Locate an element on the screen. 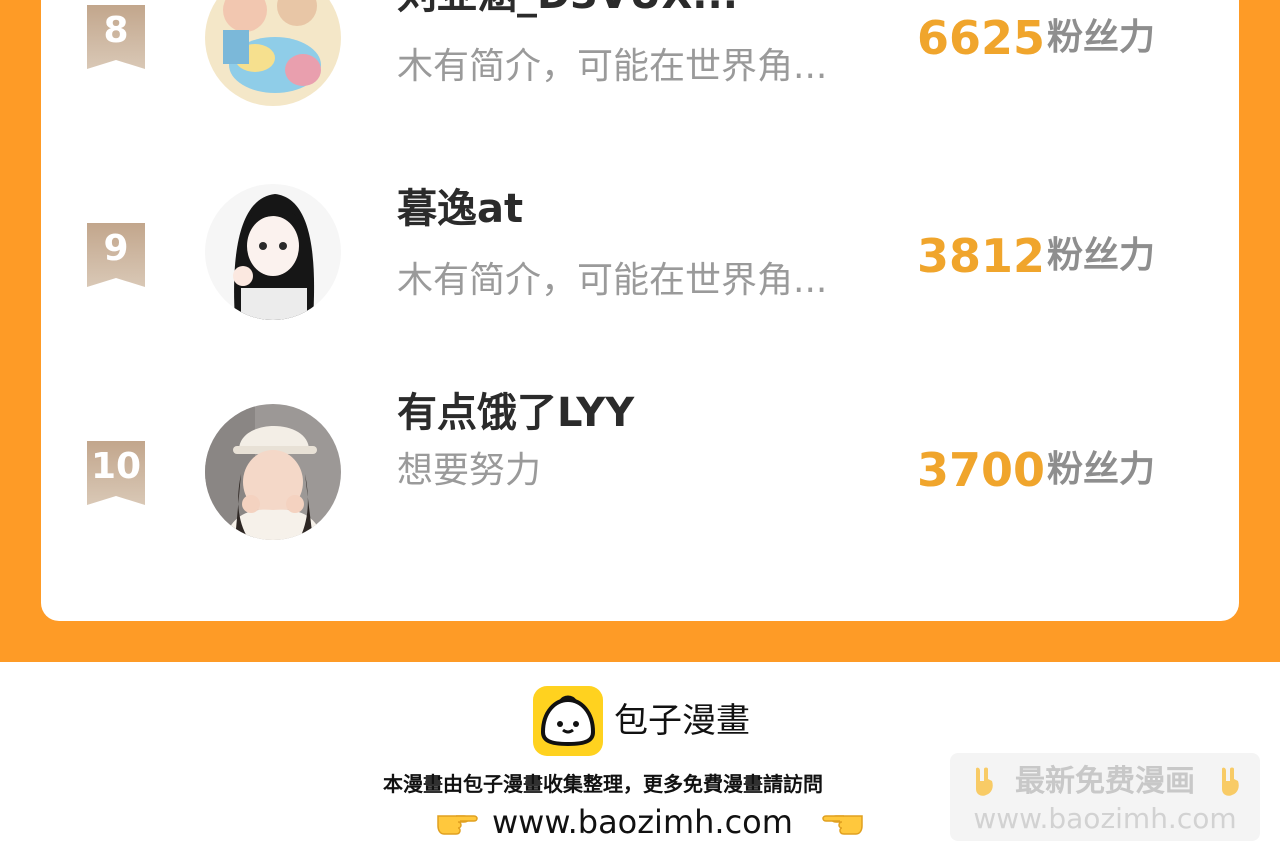  rank-badge: 8 is located at coordinates (116, 38).